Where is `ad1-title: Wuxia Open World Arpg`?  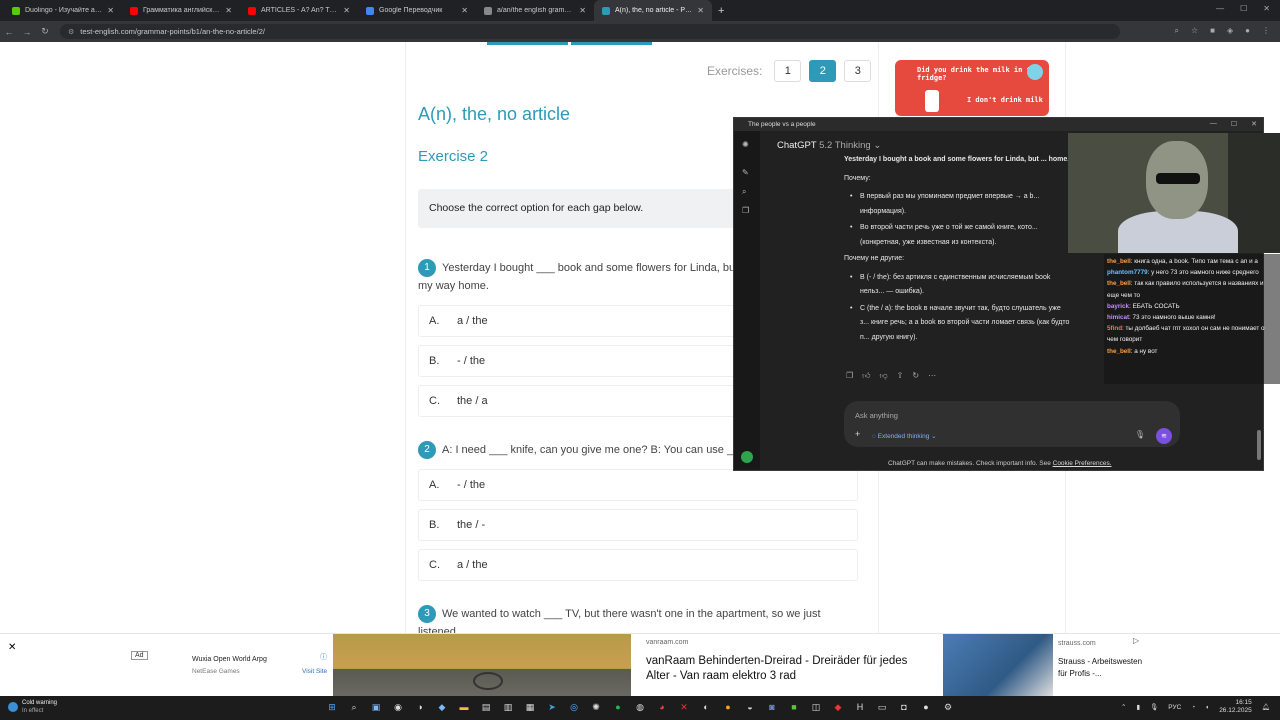
ad1-title: Wuxia Open World Arpg is located at coordinates (229, 659).